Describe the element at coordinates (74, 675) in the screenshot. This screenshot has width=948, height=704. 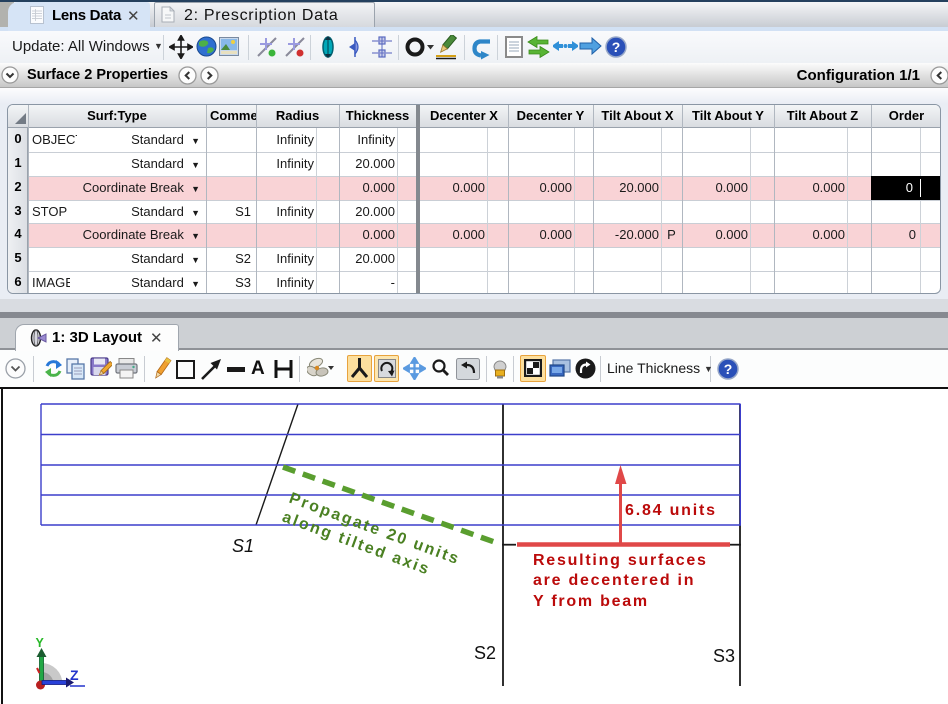
I see `svg-text: Z` at that location.